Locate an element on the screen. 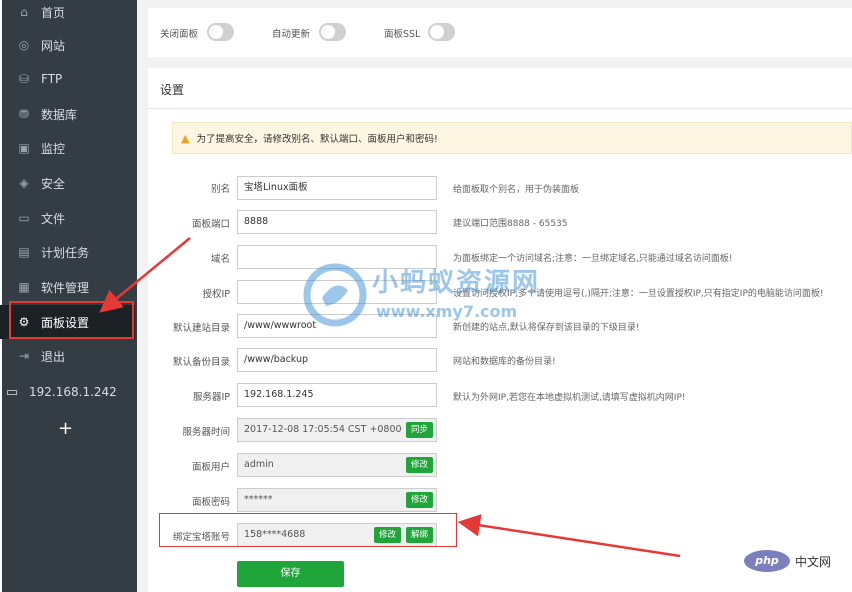  logout-icon: ⇥ is located at coordinates (24, 356).